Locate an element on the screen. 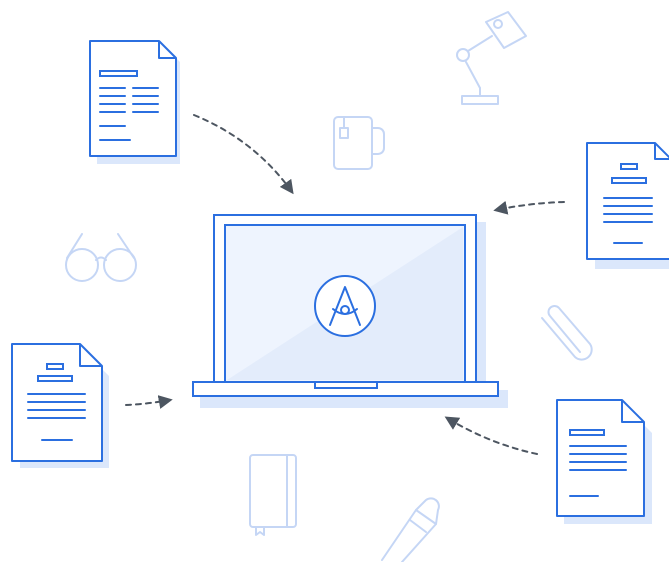  pen-icon is located at coordinates (410, 529).